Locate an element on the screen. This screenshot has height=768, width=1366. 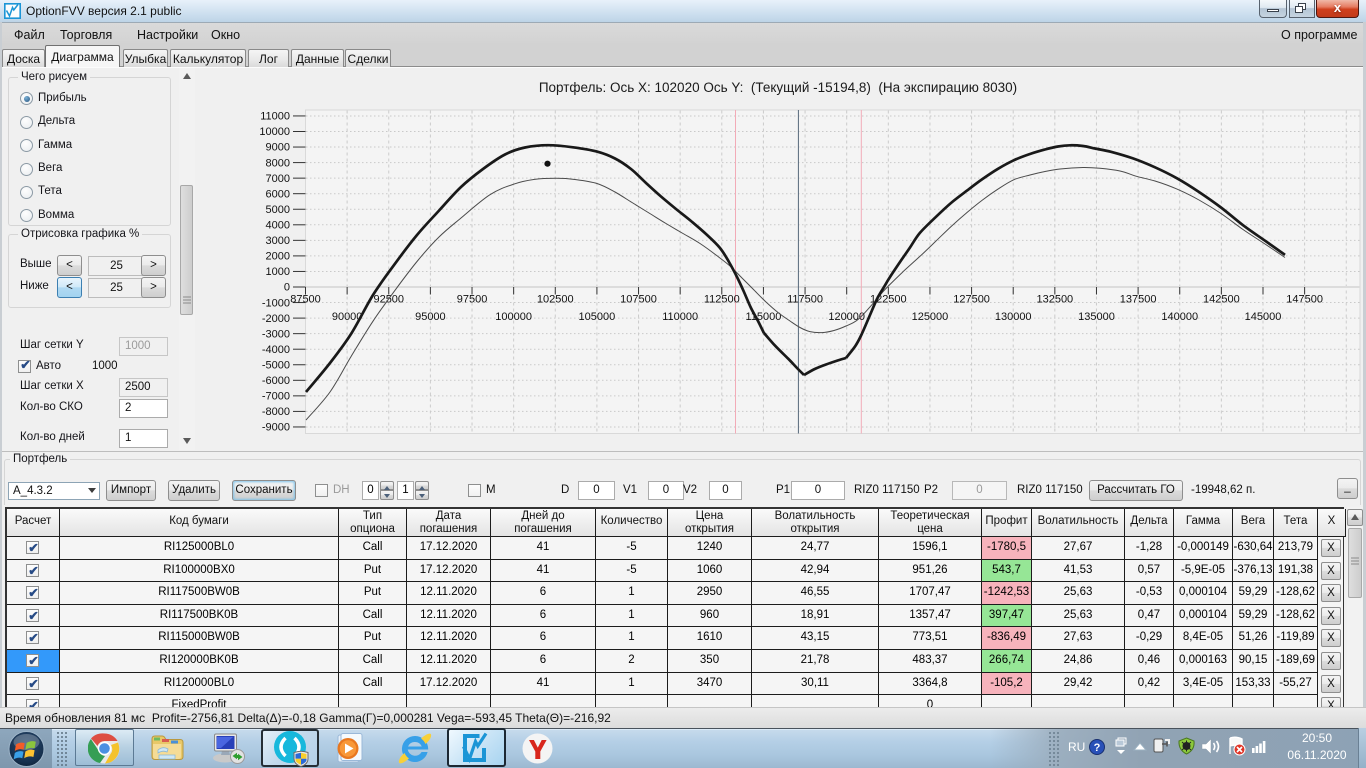
svg-text: 115000 is located at coordinates (763, 317).